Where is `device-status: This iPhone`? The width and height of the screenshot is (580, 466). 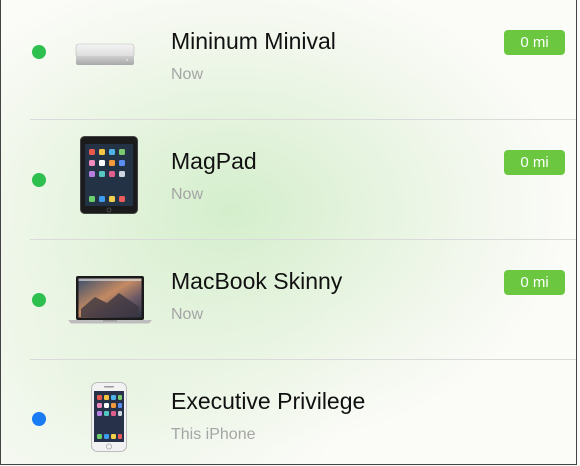 device-status: This iPhone is located at coordinates (213, 434).